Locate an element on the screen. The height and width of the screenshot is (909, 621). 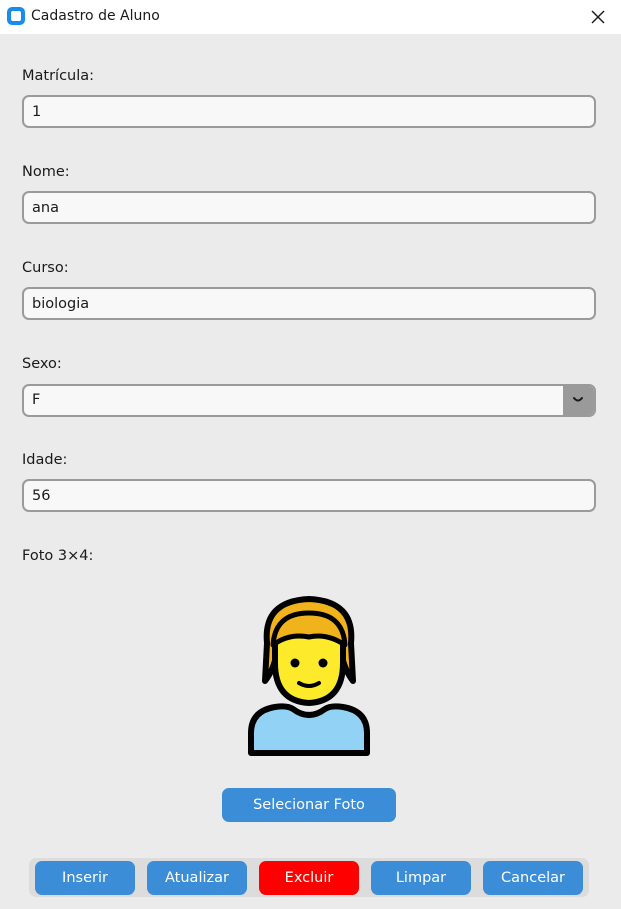
curso-input is located at coordinates (309, 303).